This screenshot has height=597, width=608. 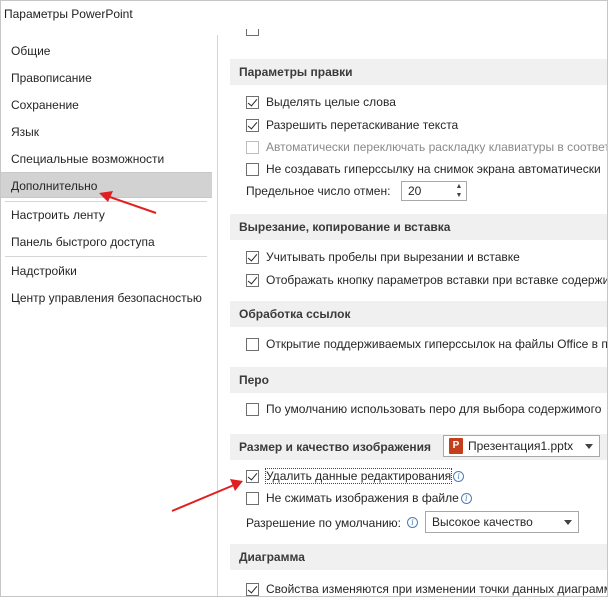 What do you see at coordinates (362, 125) in the screenshot?
I see `option-label: Разрешить перетаскивание текста` at bounding box center [362, 125].